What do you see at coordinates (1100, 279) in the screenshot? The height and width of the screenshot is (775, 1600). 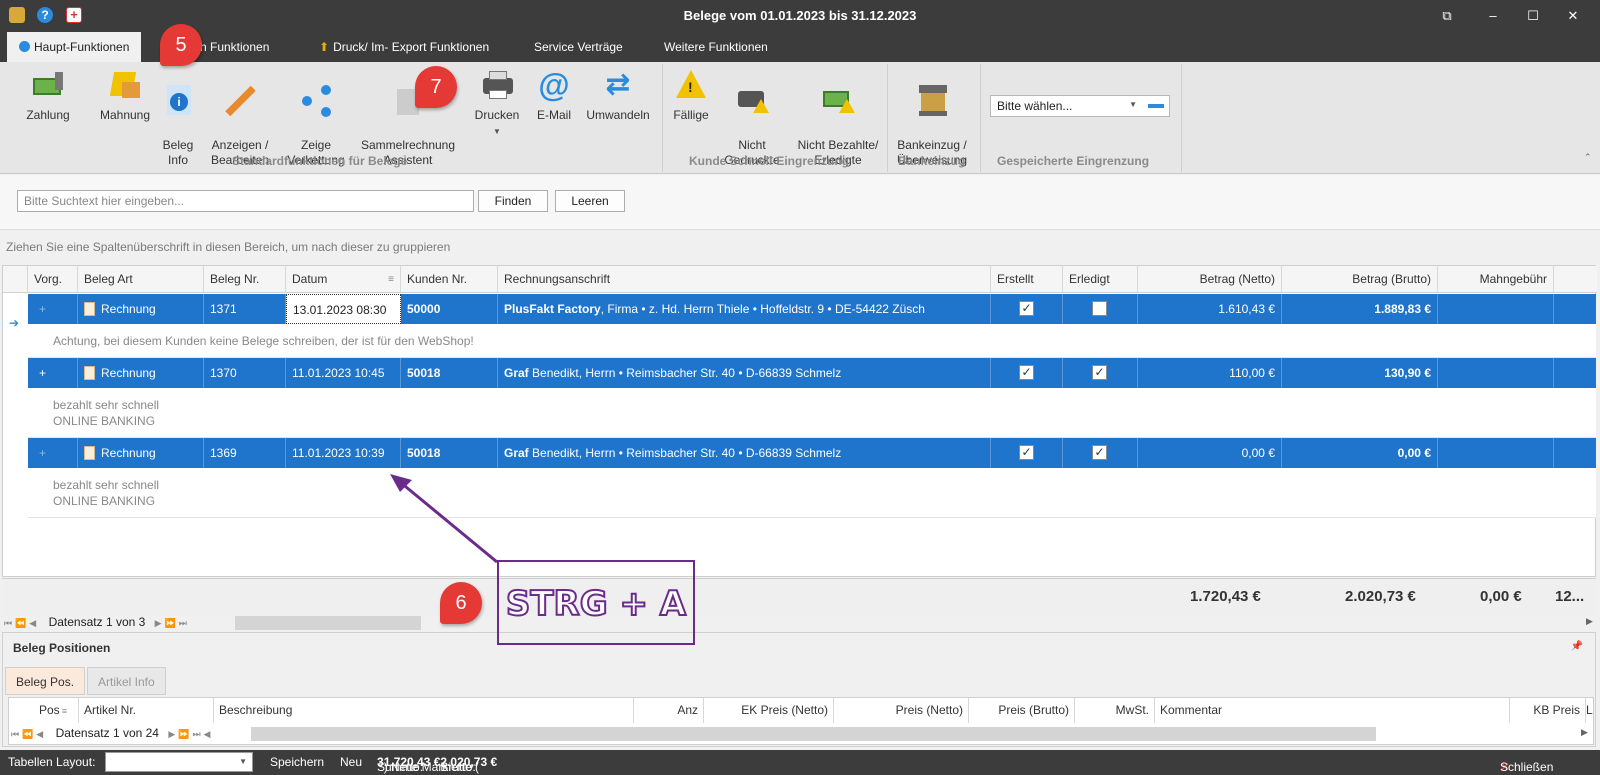 I see `column-header-erledigt: Erledigt` at bounding box center [1100, 279].